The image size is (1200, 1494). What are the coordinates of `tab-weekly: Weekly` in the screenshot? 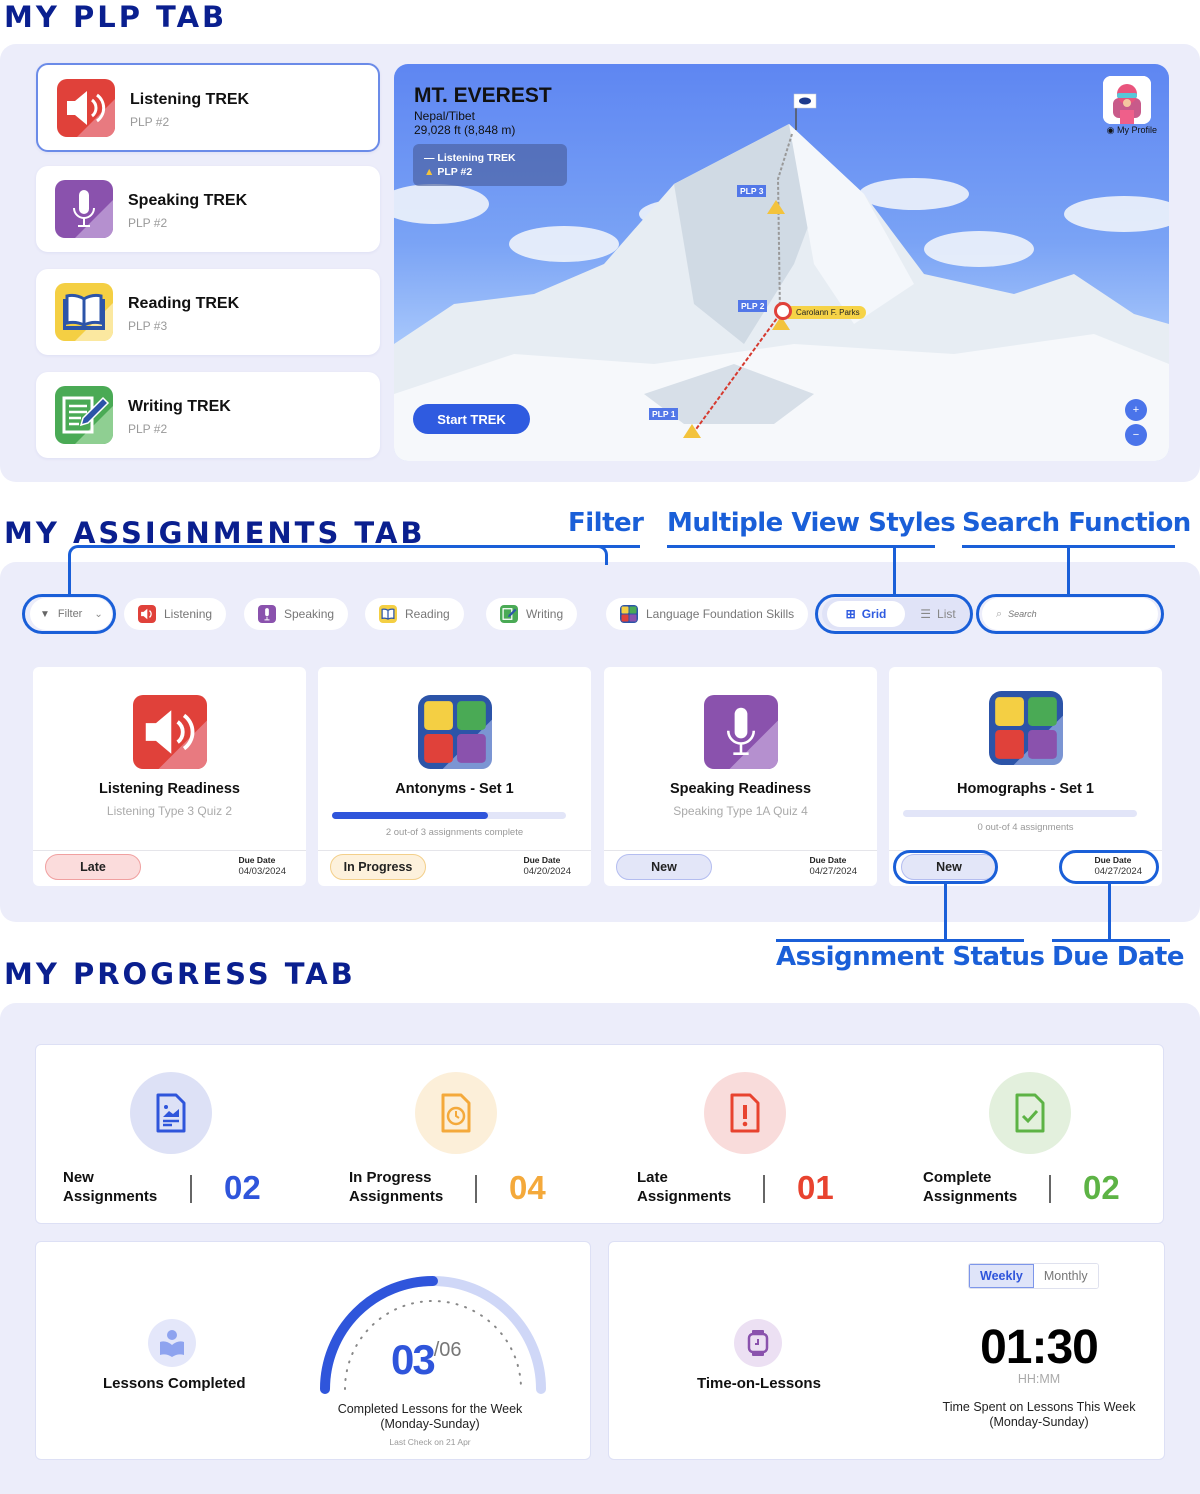 It's located at (1001, 1276).